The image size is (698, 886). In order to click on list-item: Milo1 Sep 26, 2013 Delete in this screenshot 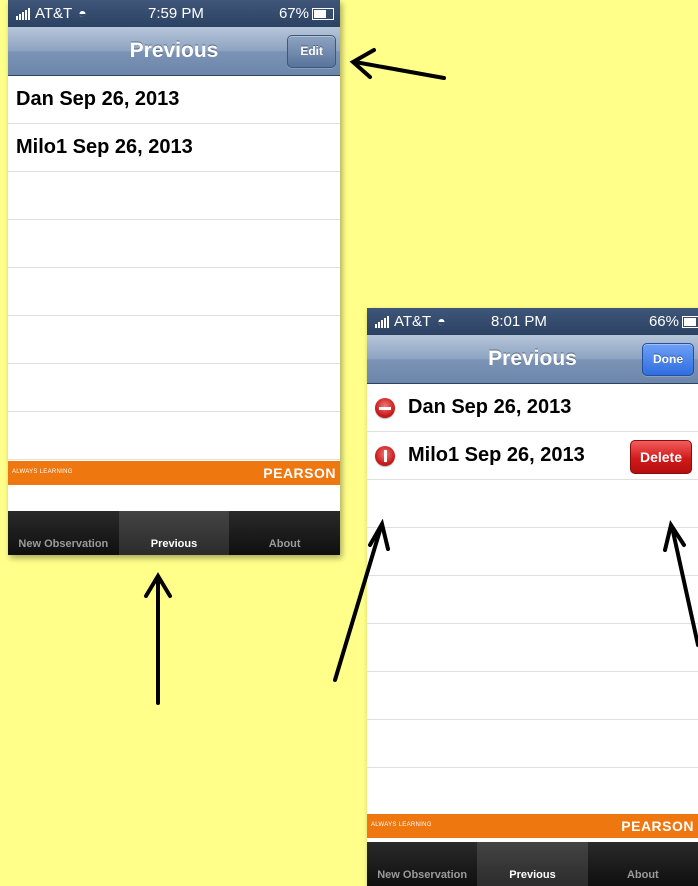, I will do `click(532, 456)`.